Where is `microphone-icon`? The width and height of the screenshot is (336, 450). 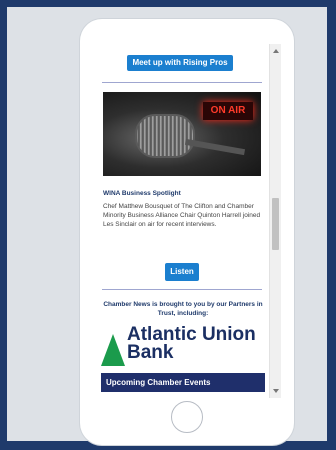
microphone-icon is located at coordinates (165, 136).